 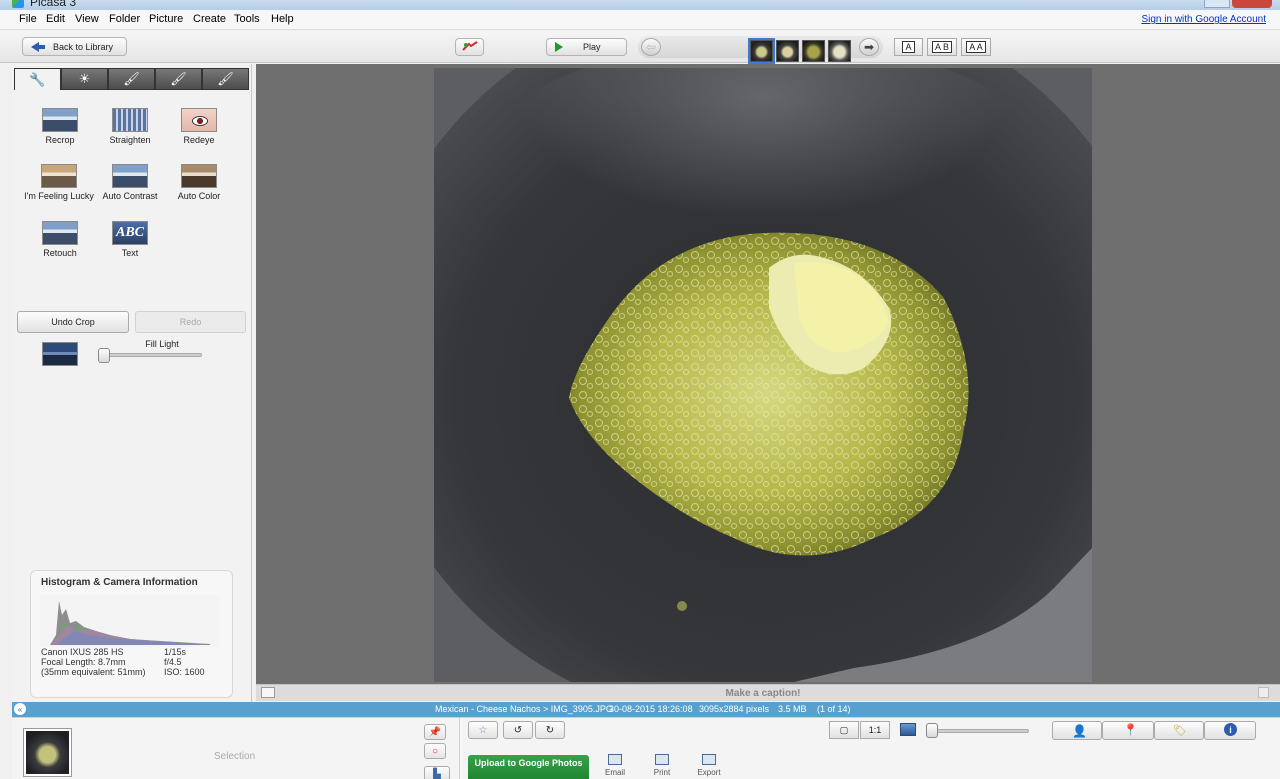 What do you see at coordinates (28, 19) in the screenshot?
I see `menu-file: File` at bounding box center [28, 19].